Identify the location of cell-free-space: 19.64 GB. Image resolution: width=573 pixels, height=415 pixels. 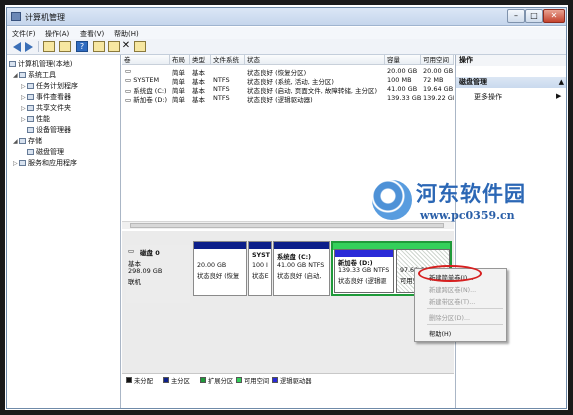
(438, 89).